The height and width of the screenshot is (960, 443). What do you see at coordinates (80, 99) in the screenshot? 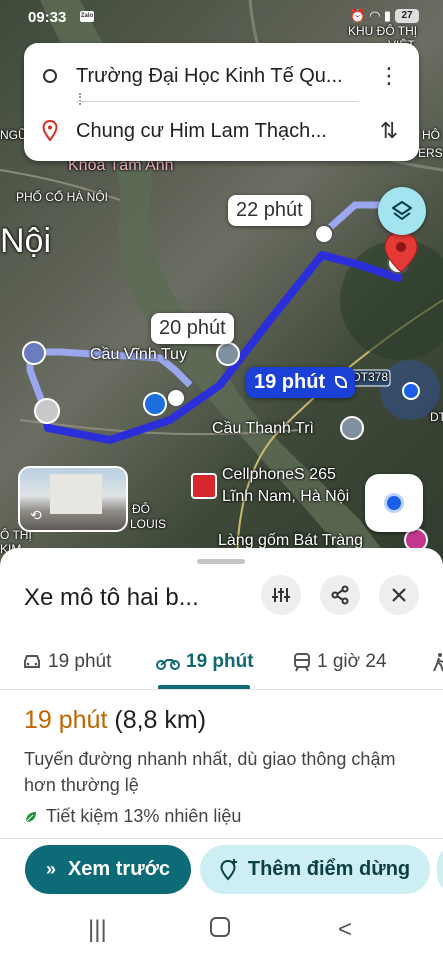
I see `route-connector` at bounding box center [80, 99].